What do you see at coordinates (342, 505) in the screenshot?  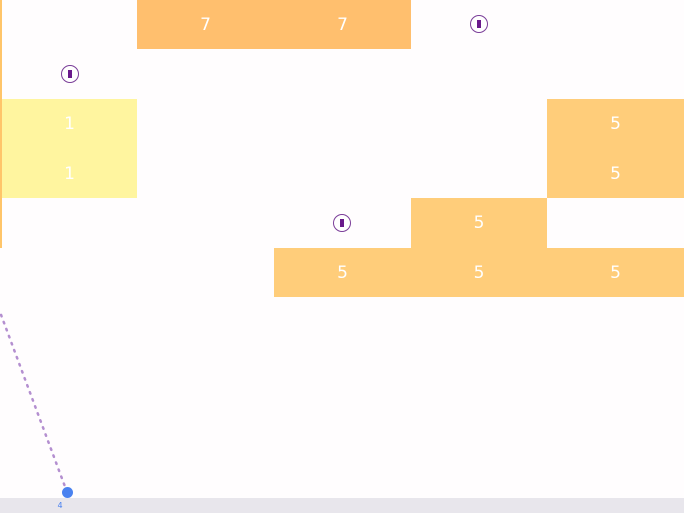 I see `floor-bar` at bounding box center [342, 505].